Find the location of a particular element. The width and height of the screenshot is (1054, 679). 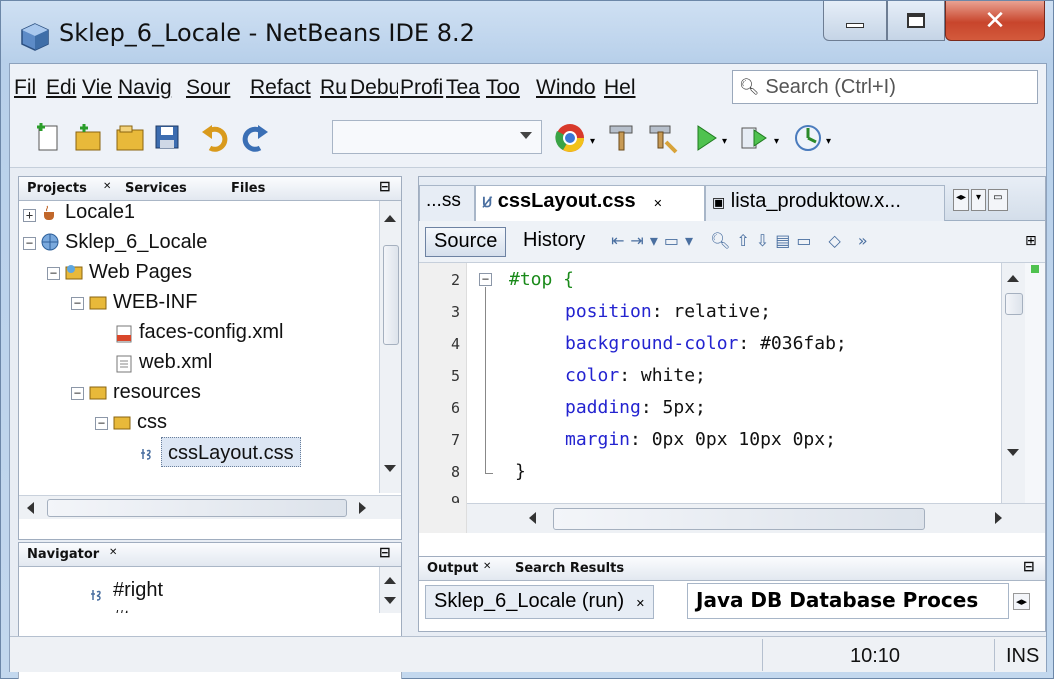

editor-action-icons: ⇤⇥▾▭▾ 🔍︎⇧⇩▤▭ ◇ » is located at coordinates (742, 240).